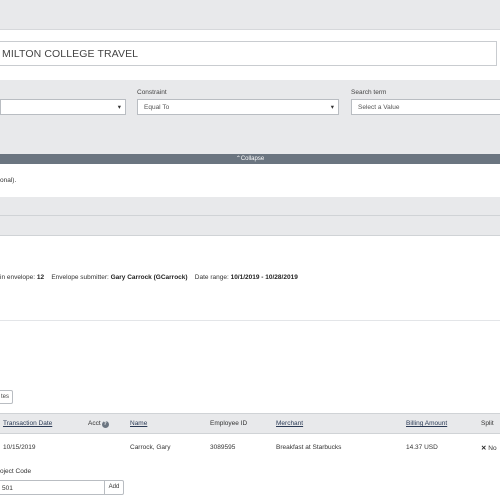 This screenshot has width=500, height=500. I want to click on object-code-label: oject Code, so click(16, 471).